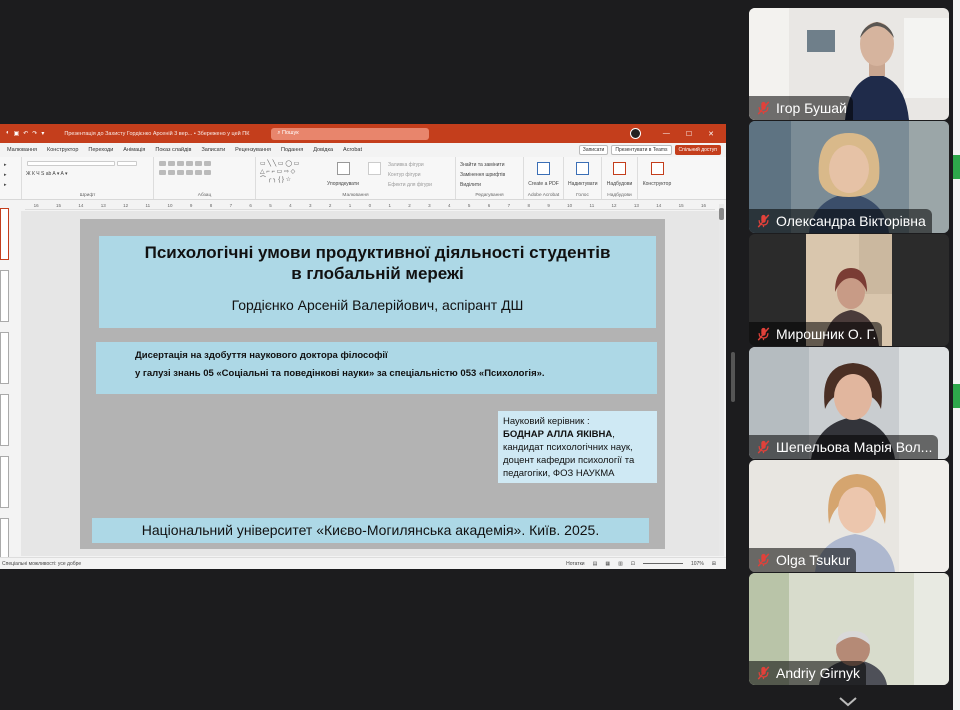 The height and width of the screenshot is (710, 960). Describe the element at coordinates (721, 214) in the screenshot. I see `scroll-thumb` at that location.